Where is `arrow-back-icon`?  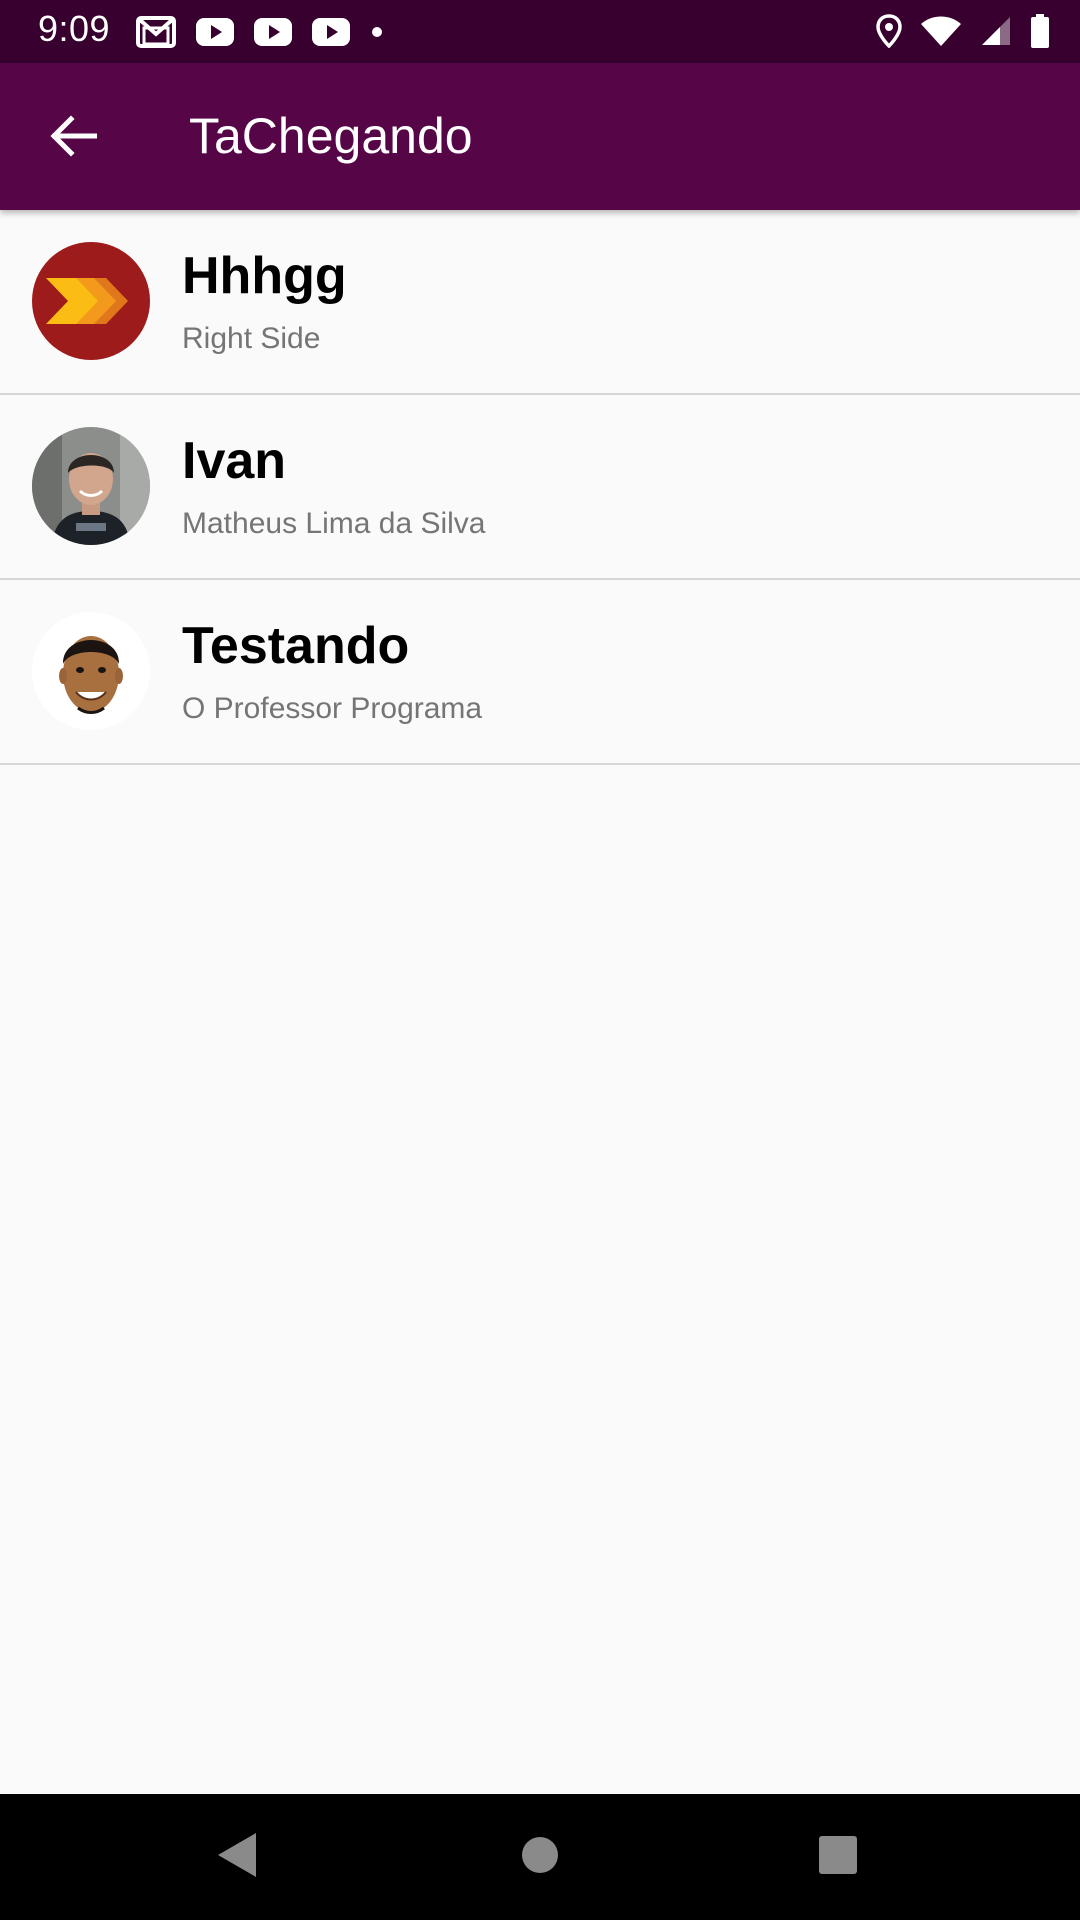
arrow-back-icon is located at coordinates (73, 138).